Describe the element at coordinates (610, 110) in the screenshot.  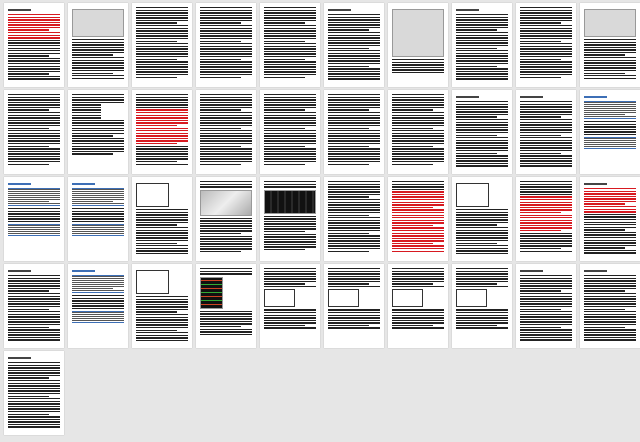
I see `table-thumbnail` at that location.